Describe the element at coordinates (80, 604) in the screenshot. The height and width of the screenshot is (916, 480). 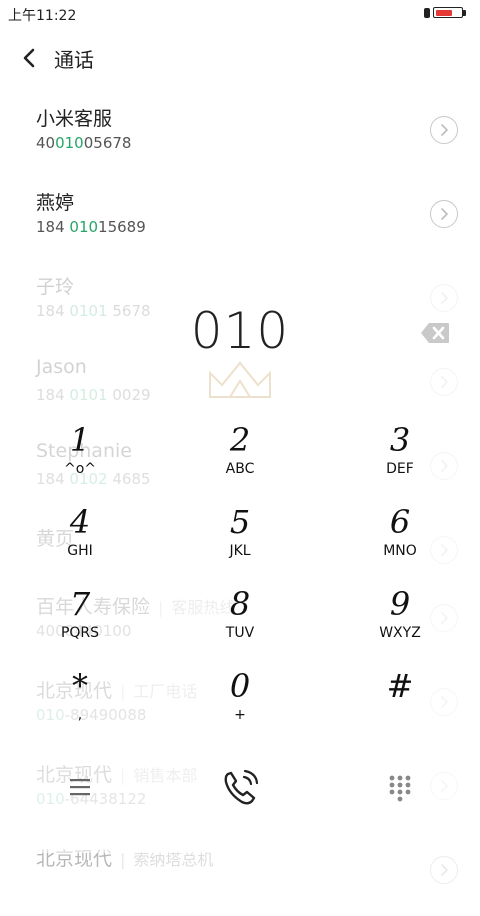
I see `key-digit: 7` at that location.